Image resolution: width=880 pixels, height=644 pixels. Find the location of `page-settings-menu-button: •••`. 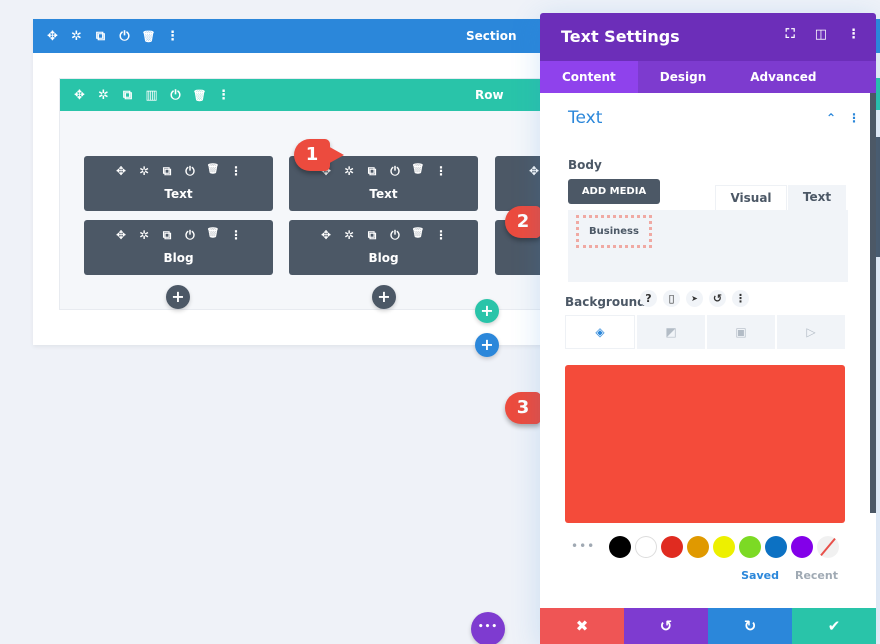

page-settings-menu-button: ••• is located at coordinates (488, 628).